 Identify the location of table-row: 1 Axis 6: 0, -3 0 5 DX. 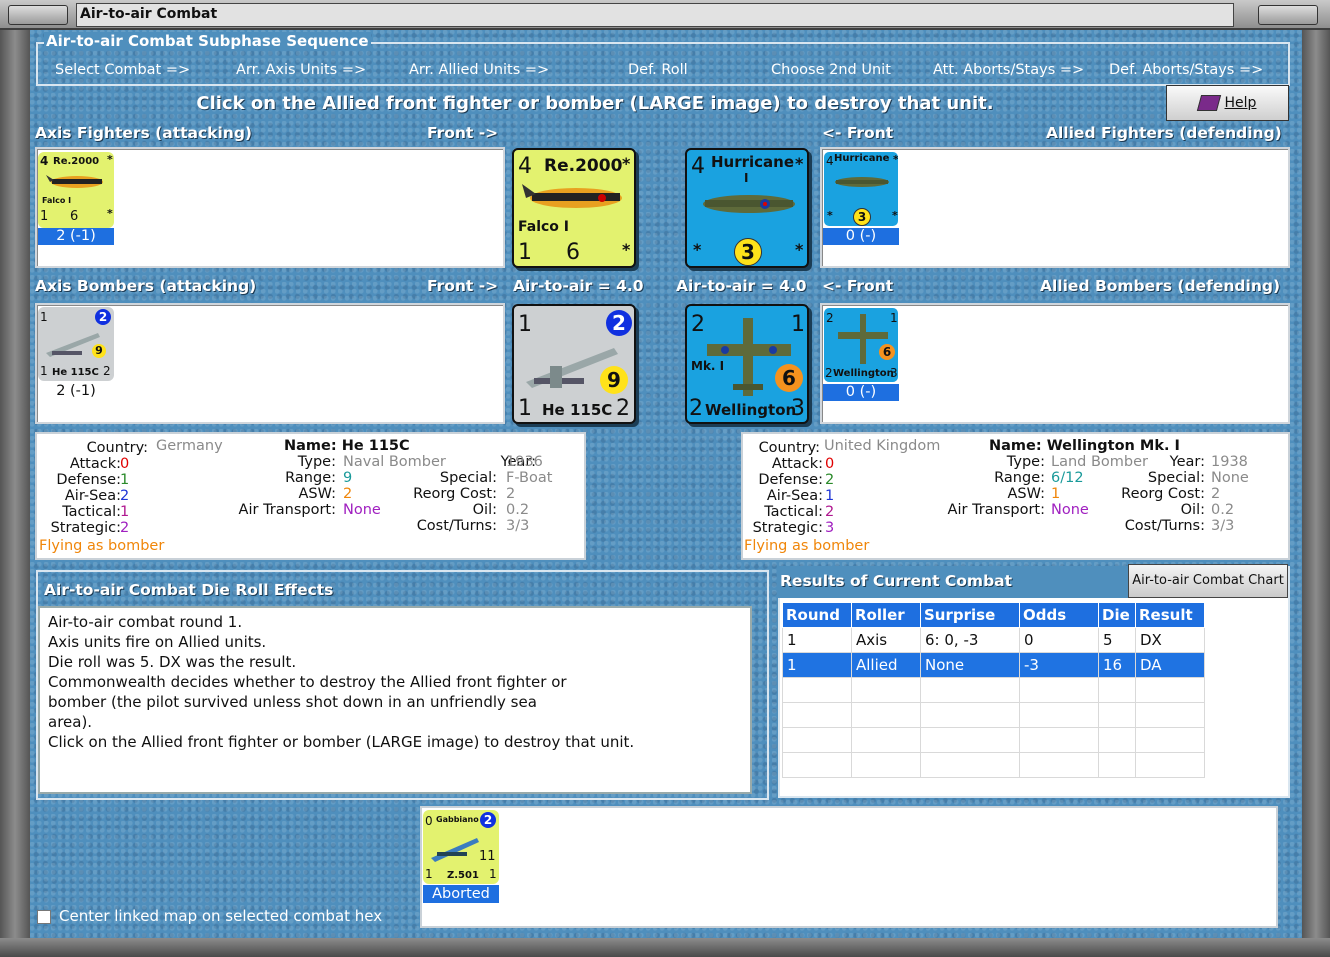
(993, 640).